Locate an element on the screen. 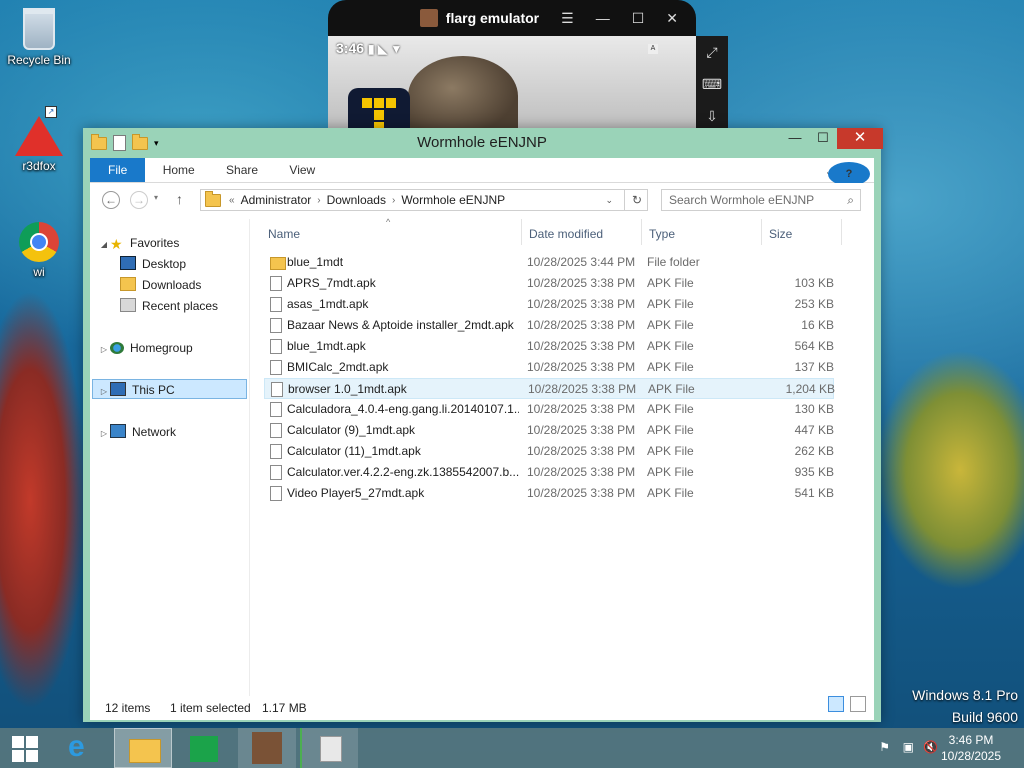 The width and height of the screenshot is (1024, 768). action-center-flag-icon: ⚑ is located at coordinates (884, 747).